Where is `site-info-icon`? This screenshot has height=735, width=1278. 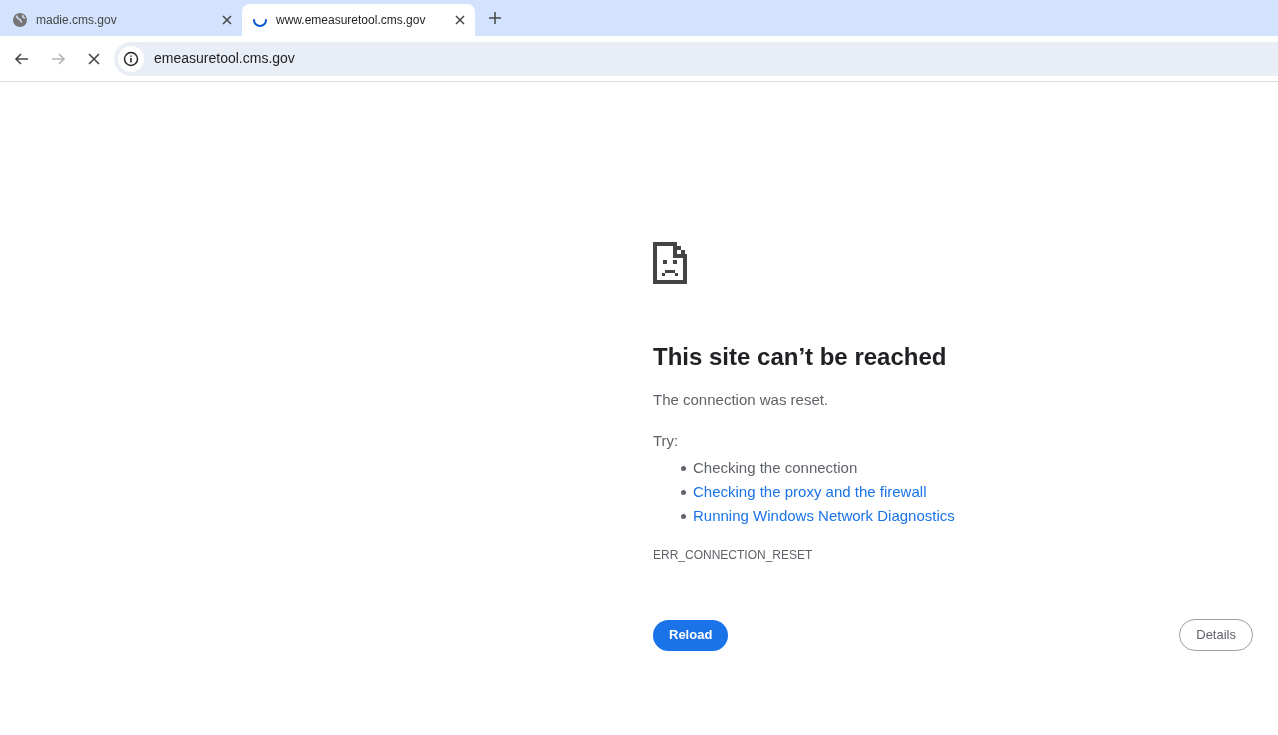
site-info-icon is located at coordinates (131, 58).